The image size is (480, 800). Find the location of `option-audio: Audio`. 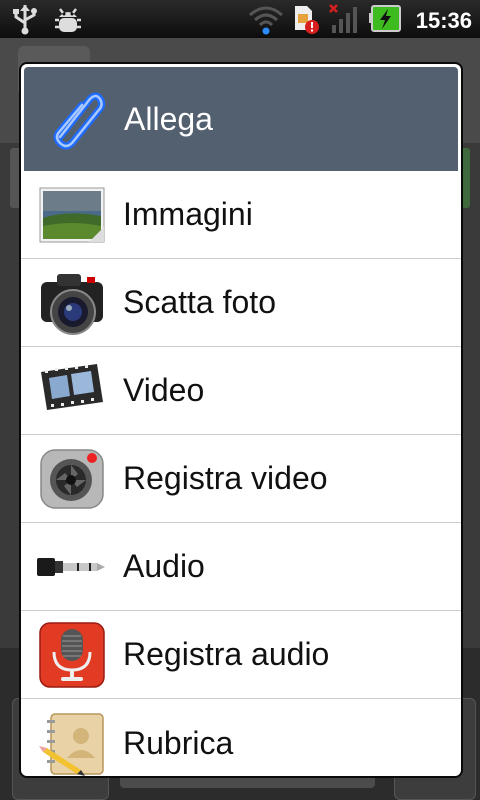

option-audio: Audio is located at coordinates (241, 567).